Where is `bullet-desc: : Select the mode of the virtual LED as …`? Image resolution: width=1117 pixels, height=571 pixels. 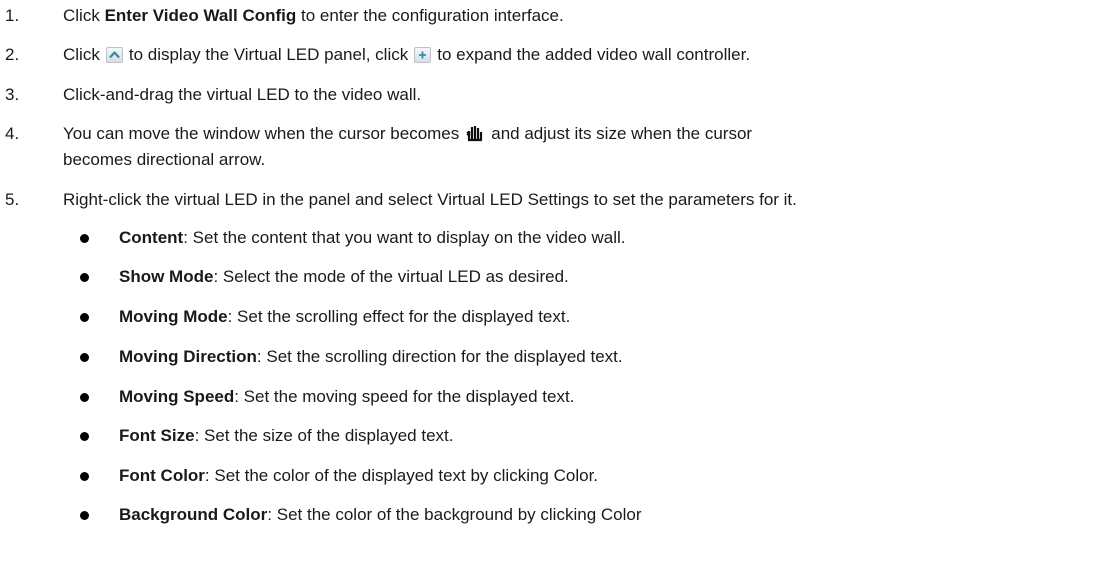
bullet-desc: : Select the mode of the virtual LED as … is located at coordinates (391, 276).